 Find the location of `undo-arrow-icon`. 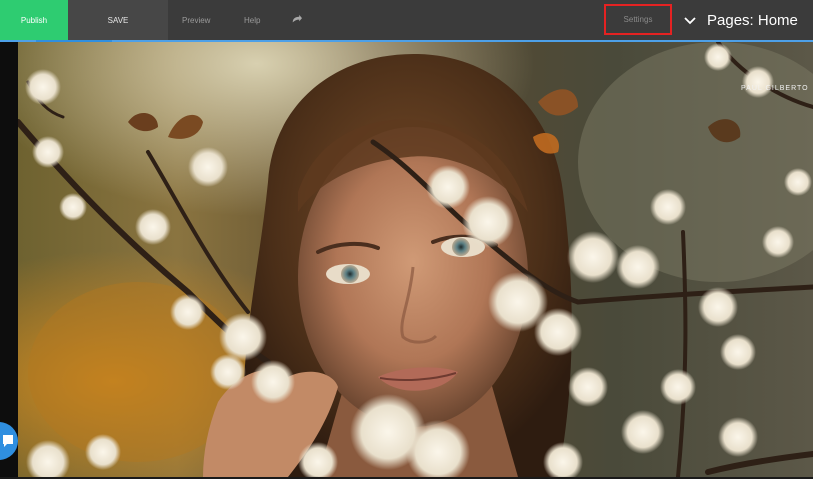

undo-arrow-icon is located at coordinates (297, 18).